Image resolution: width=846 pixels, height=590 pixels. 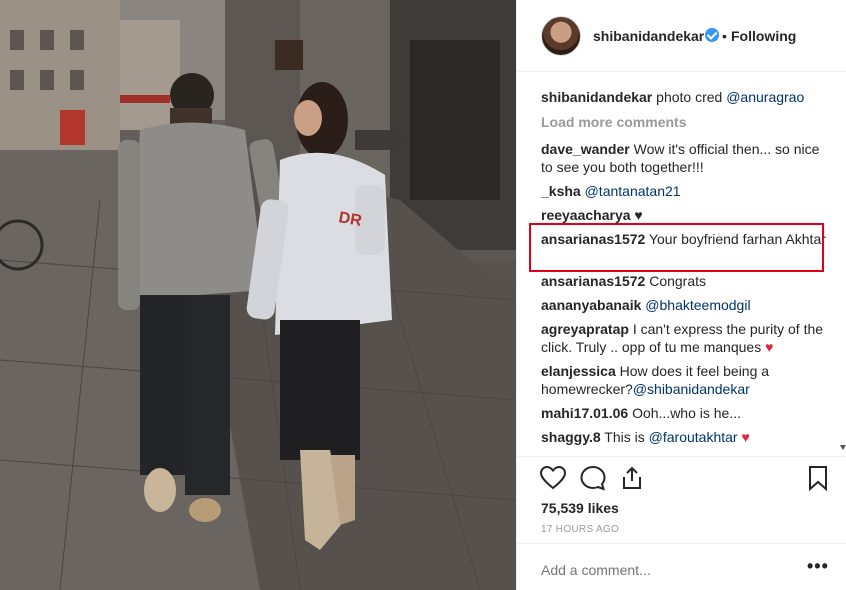 What do you see at coordinates (561, 36) in the screenshot?
I see `avatar` at bounding box center [561, 36].